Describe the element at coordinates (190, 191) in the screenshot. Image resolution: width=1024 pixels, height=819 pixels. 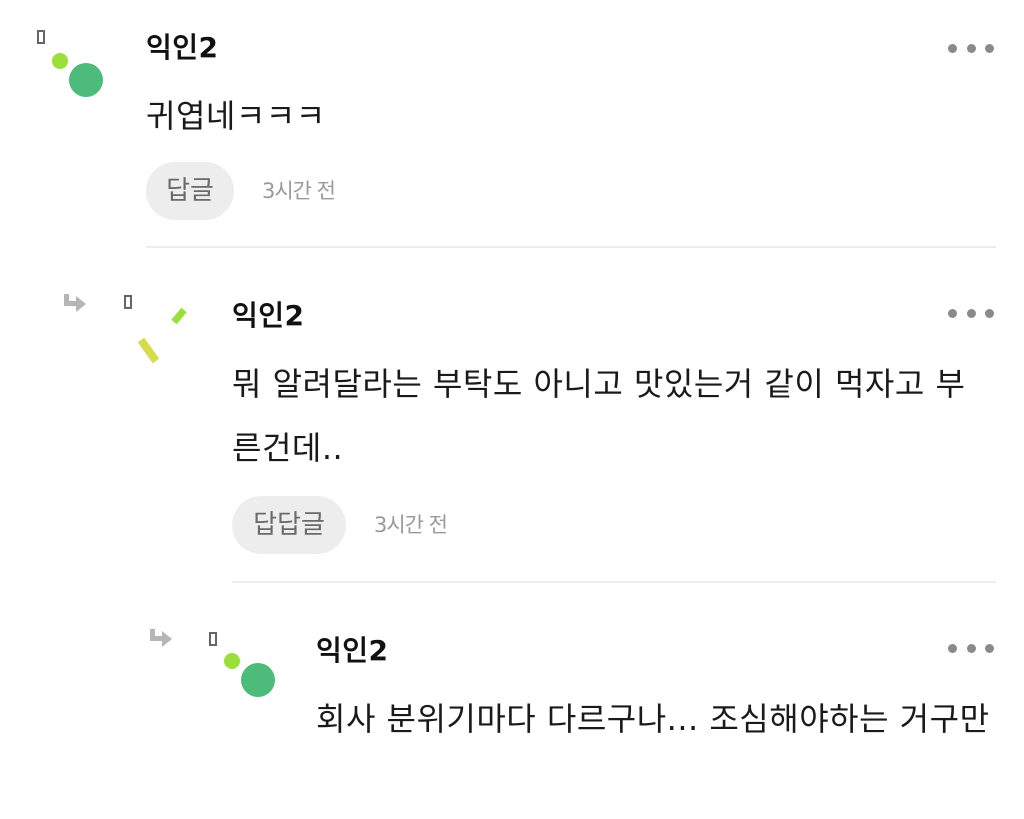
I see `reply-button: 답글` at that location.